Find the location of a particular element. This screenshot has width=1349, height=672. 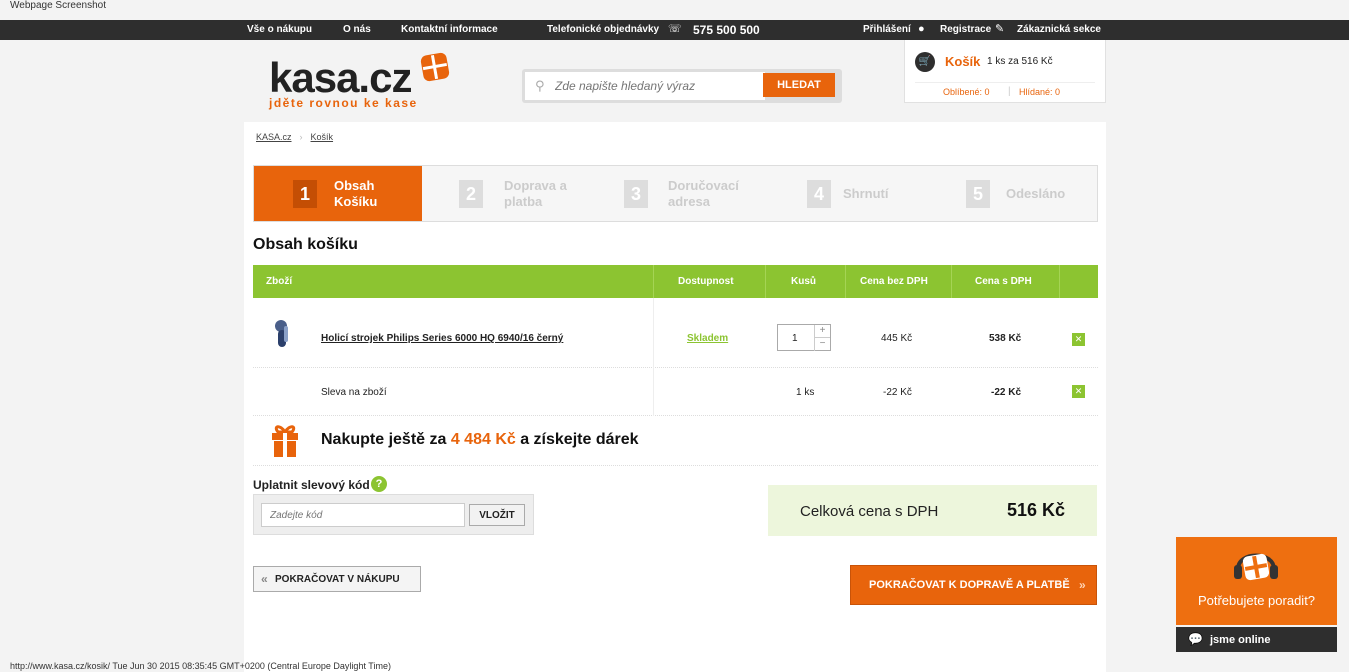

logo: kasa.cz is located at coordinates (340, 78).